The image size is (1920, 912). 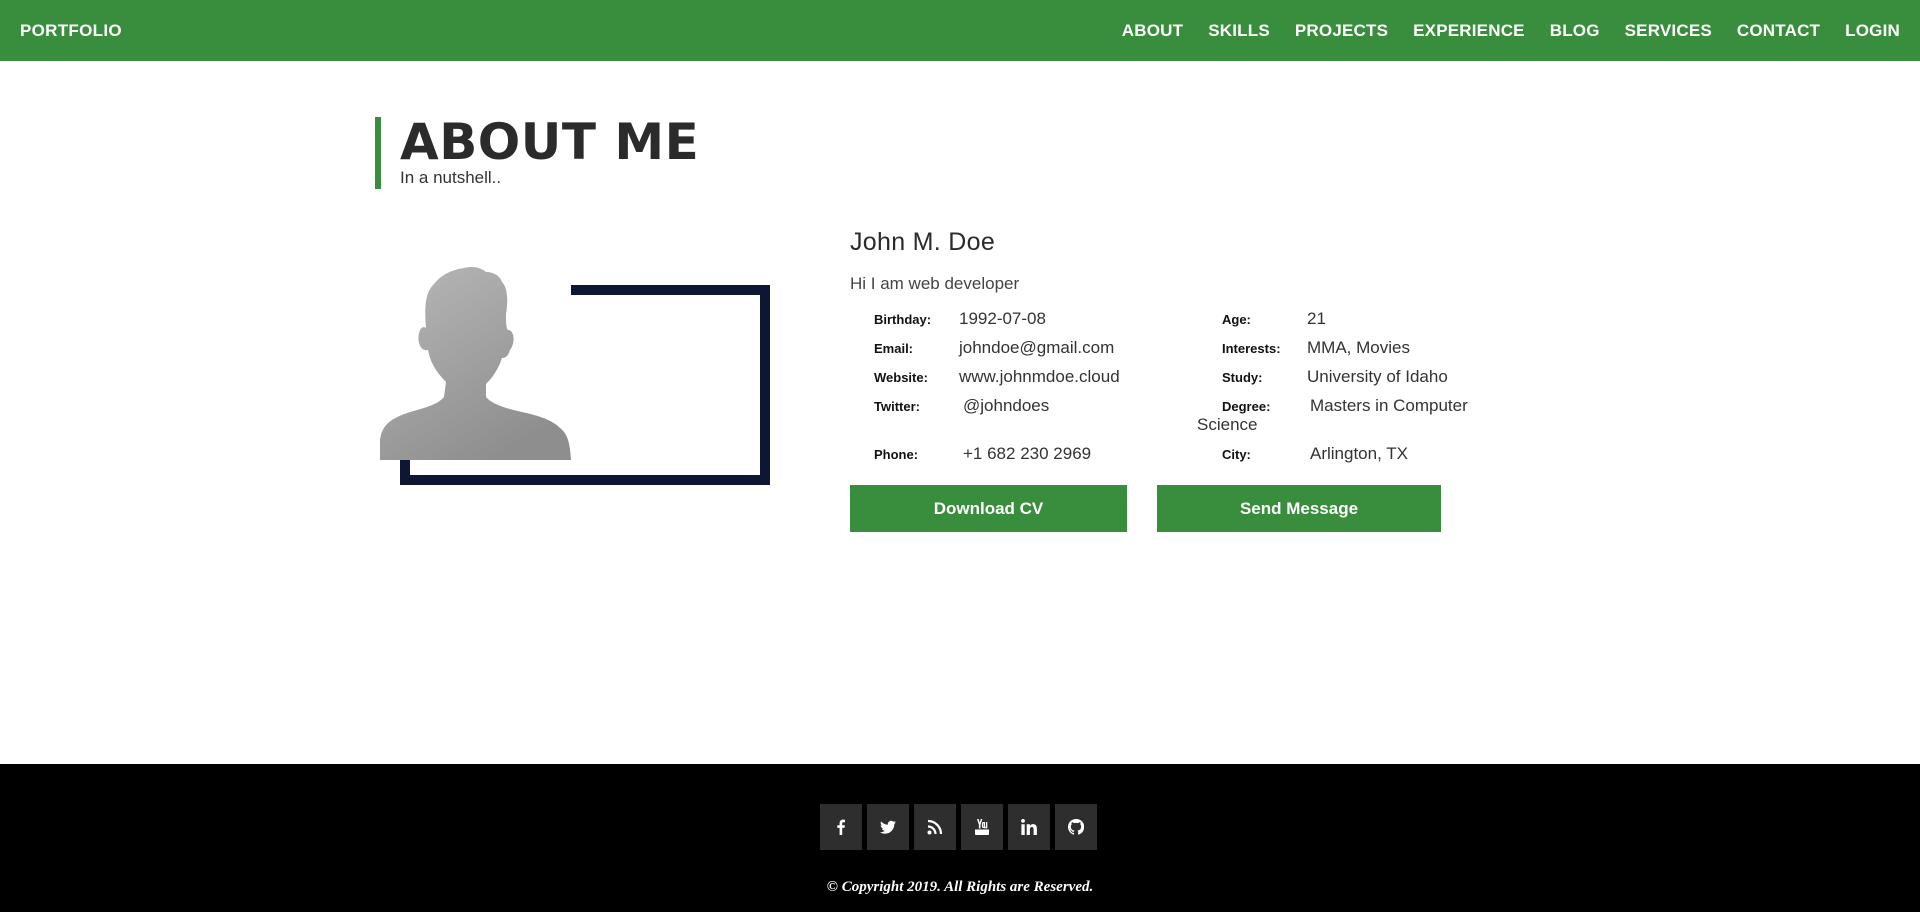 I want to click on info-value: Masters in Computer, so click(x=1389, y=405).